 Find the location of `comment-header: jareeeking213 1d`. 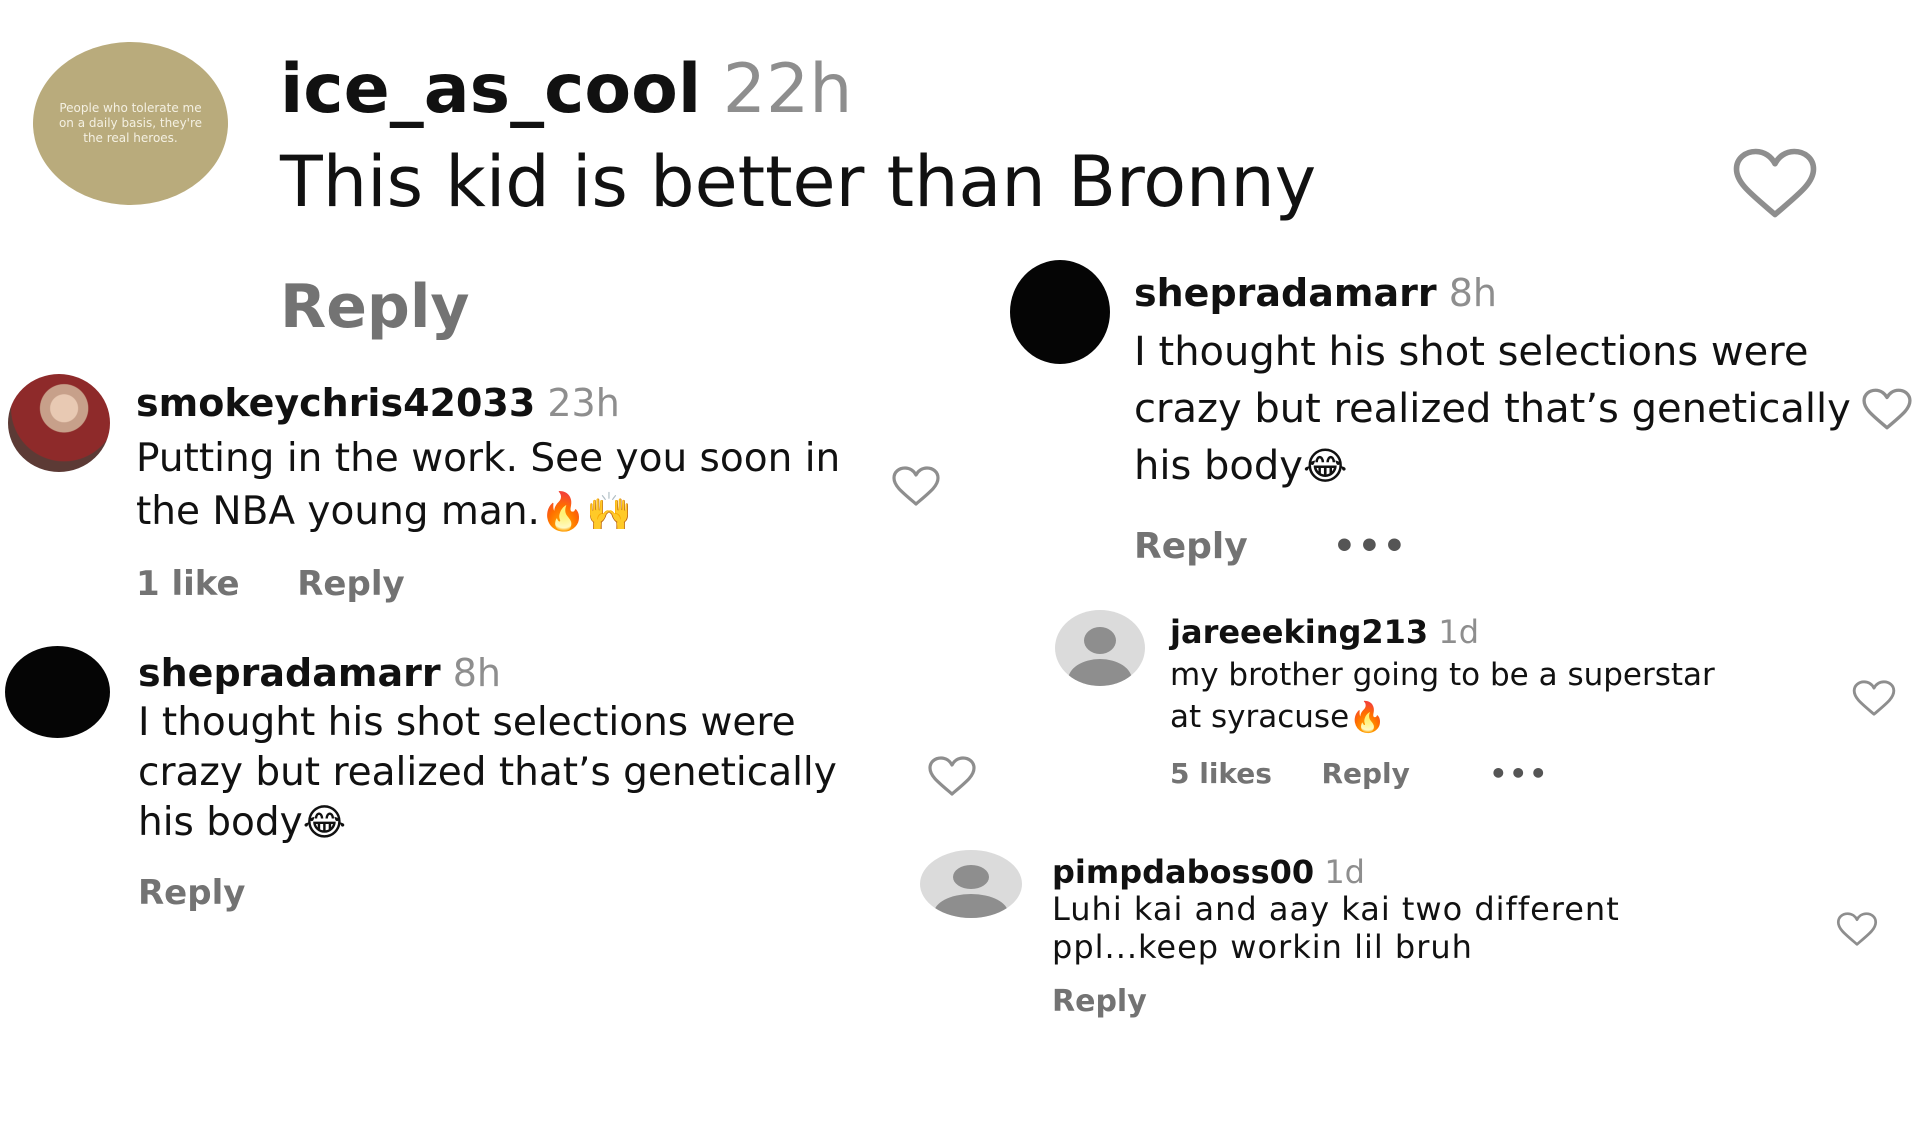

comment-header: jareeeking213 1d is located at coordinates (1324, 632).